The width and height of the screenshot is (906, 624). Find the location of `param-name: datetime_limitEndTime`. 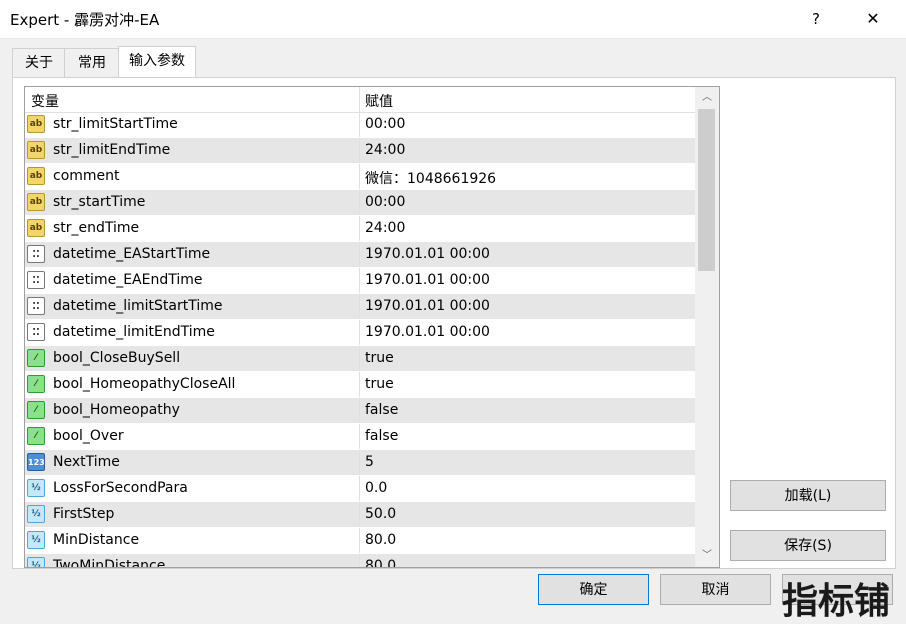

param-name: datetime_limitEndTime is located at coordinates (134, 332).